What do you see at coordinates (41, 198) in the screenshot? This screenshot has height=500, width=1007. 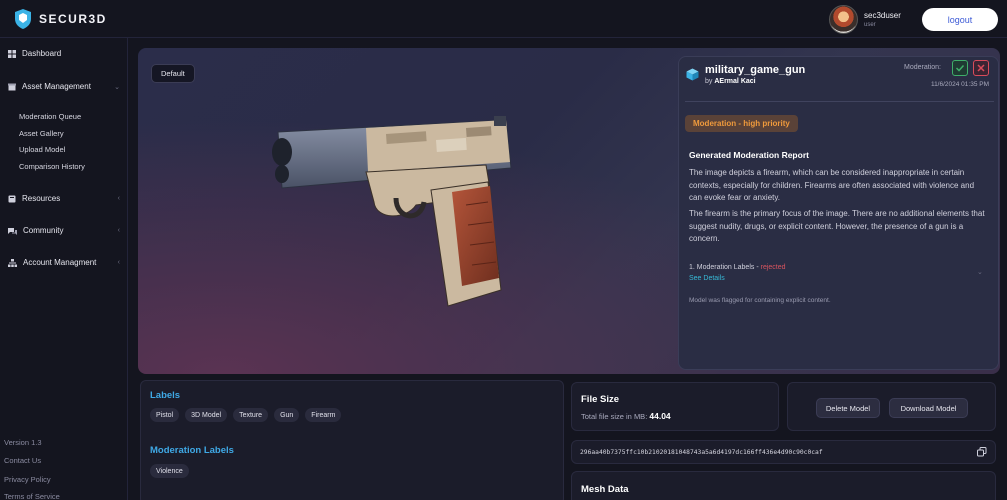 I see `sidebar-item-label: Resources` at bounding box center [41, 198].